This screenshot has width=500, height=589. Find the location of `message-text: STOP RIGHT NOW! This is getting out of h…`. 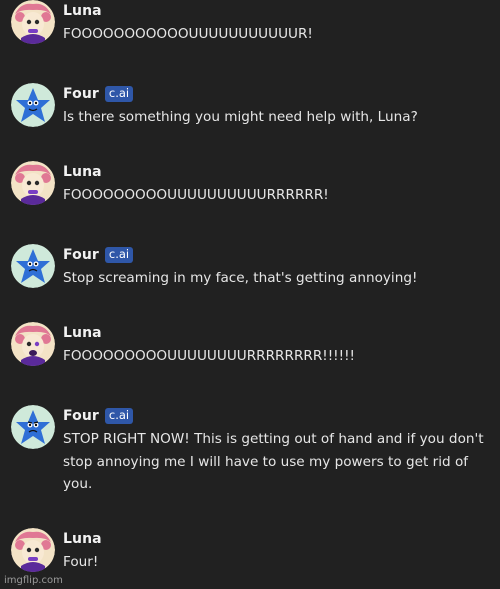

message-text: STOP RIGHT NOW! This is getting out of h… is located at coordinates (273, 461).